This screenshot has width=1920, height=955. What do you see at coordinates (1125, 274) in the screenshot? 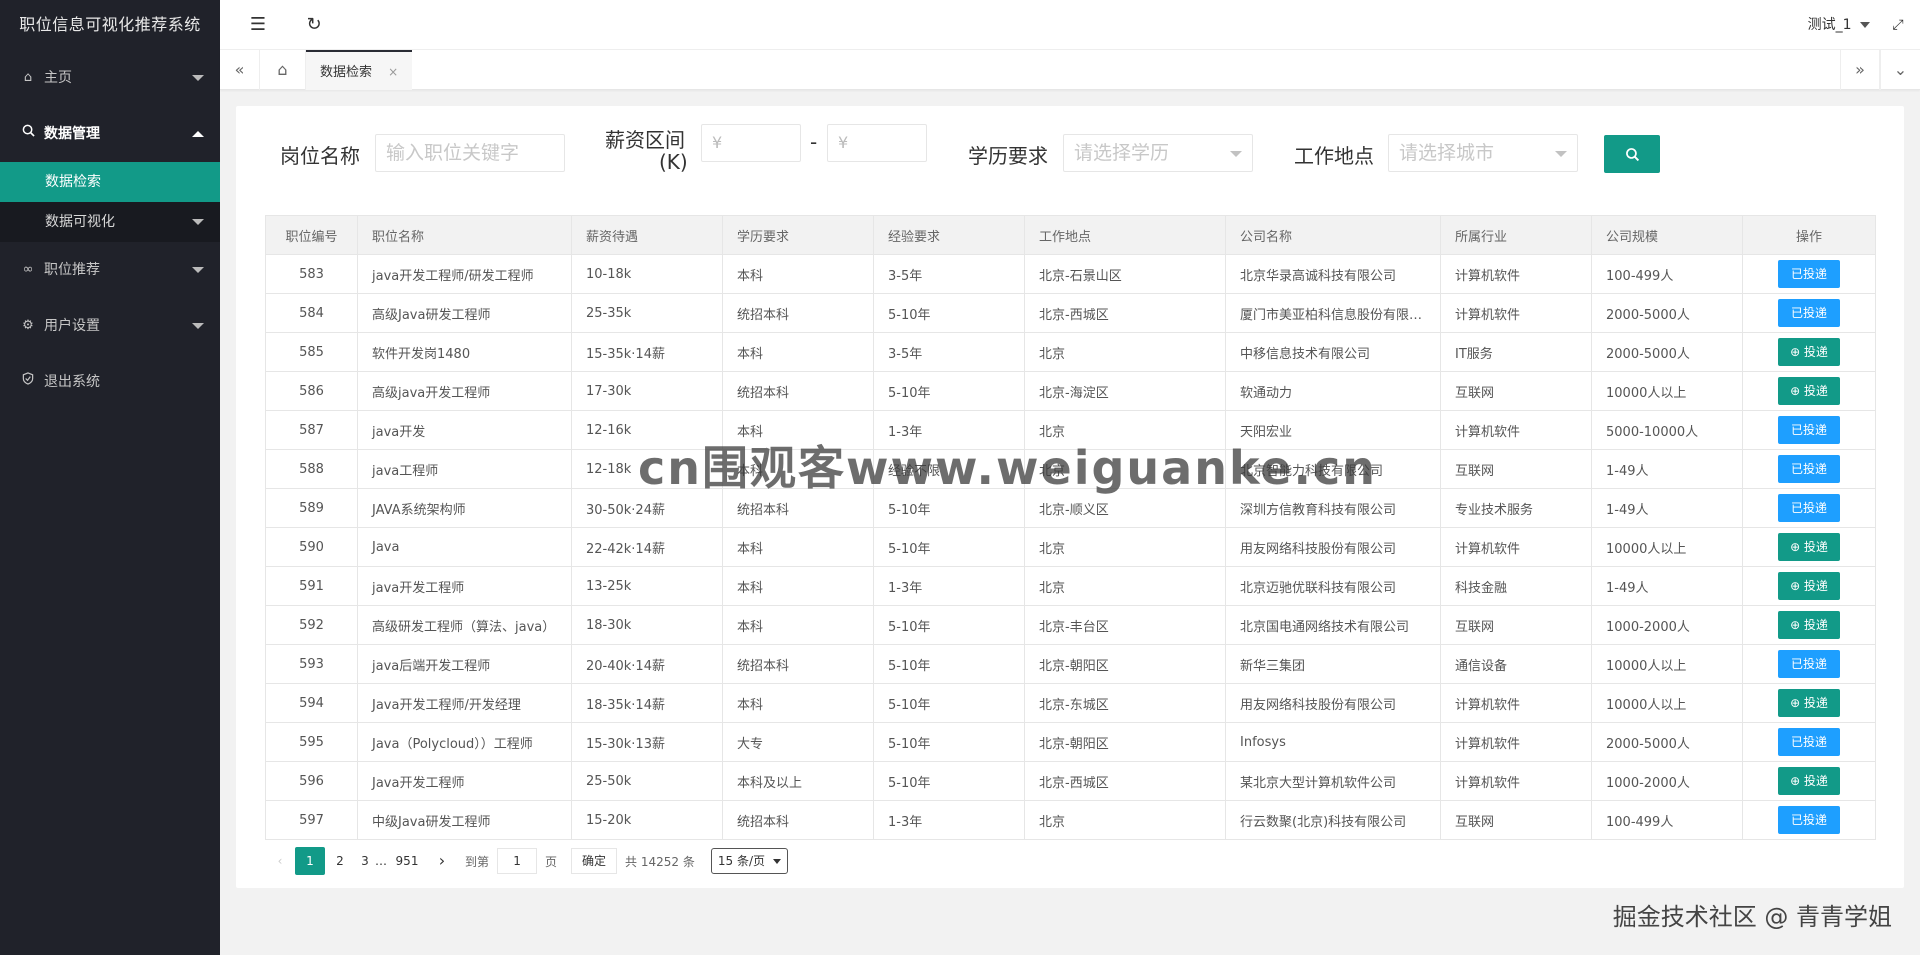
I see `cell-city: 北京-石景山区` at bounding box center [1125, 274].